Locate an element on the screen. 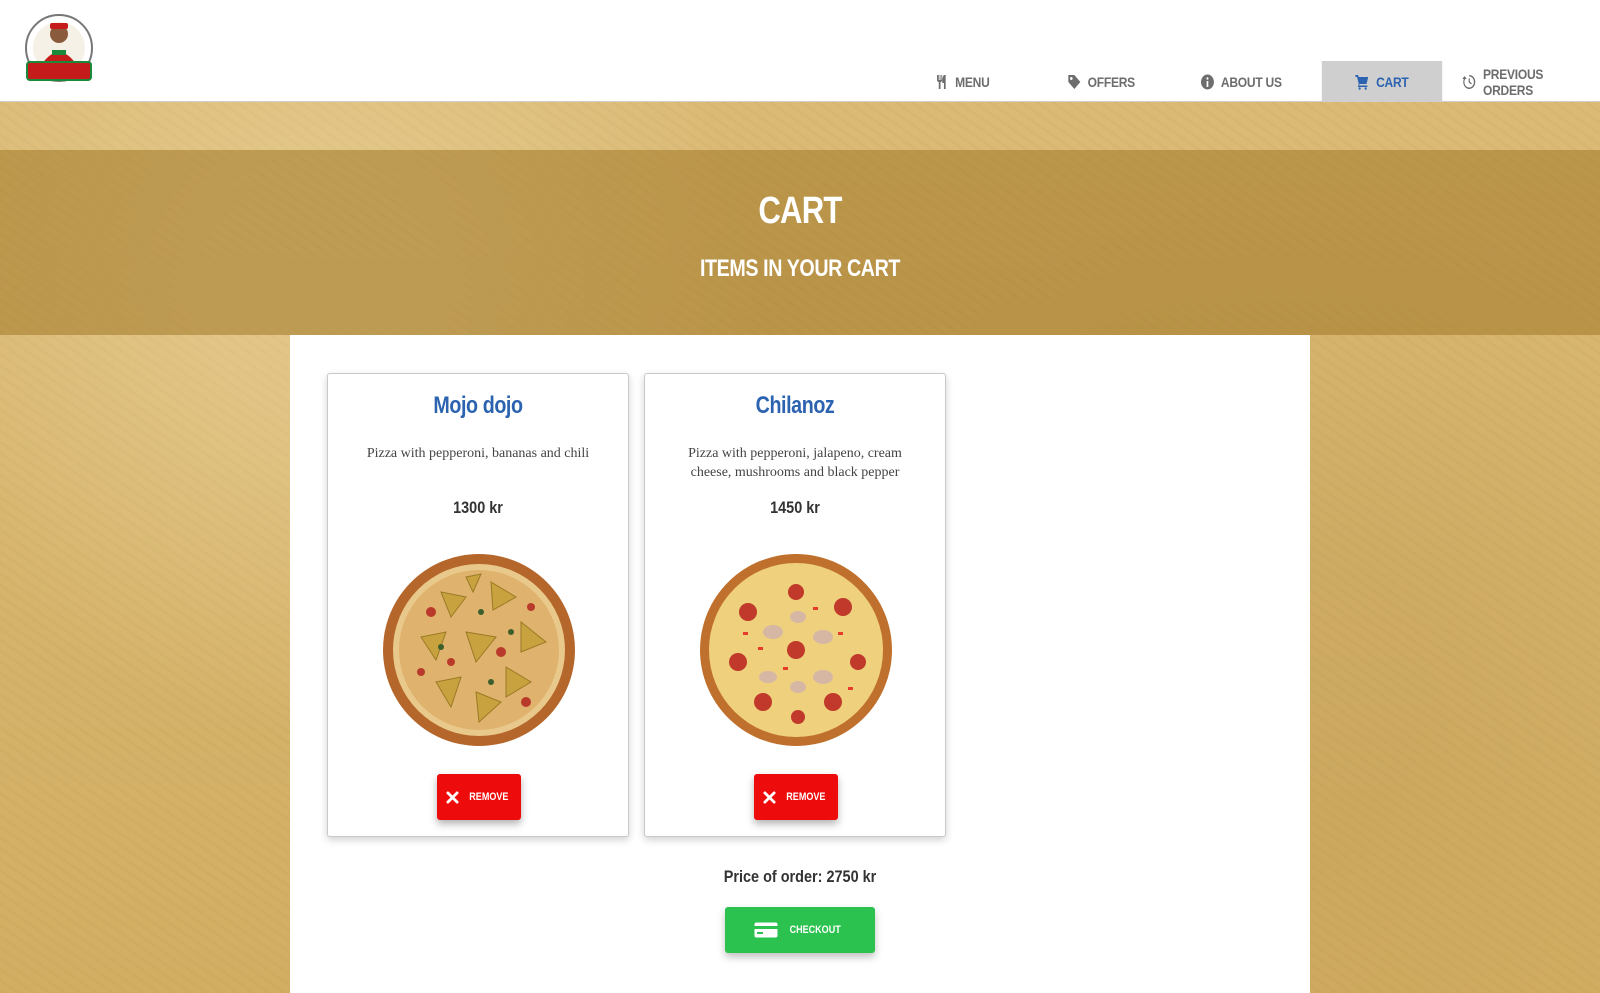 Image resolution: width=1600 pixels, height=993 pixels. cart-item-description: Pizza with pepperoni, bananas and chili is located at coordinates (478, 453).